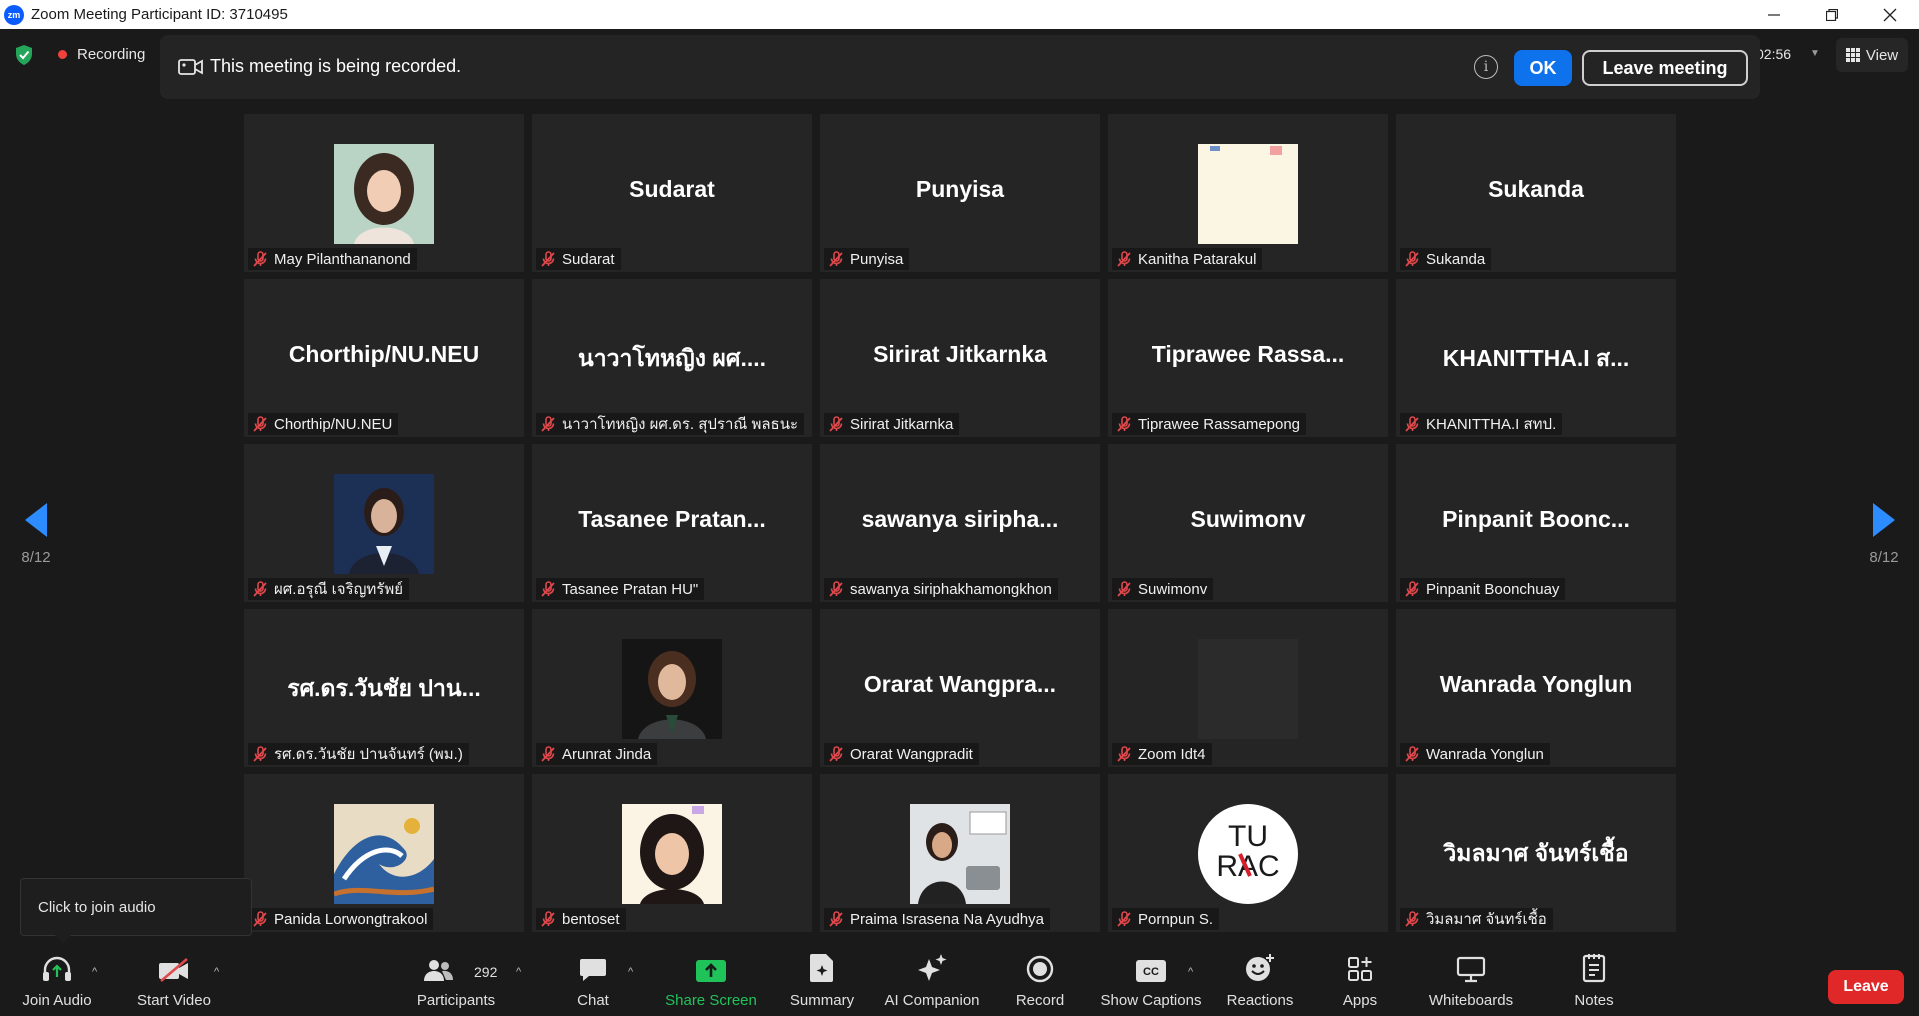  I want to click on leave-button: Leave, so click(1866, 987).